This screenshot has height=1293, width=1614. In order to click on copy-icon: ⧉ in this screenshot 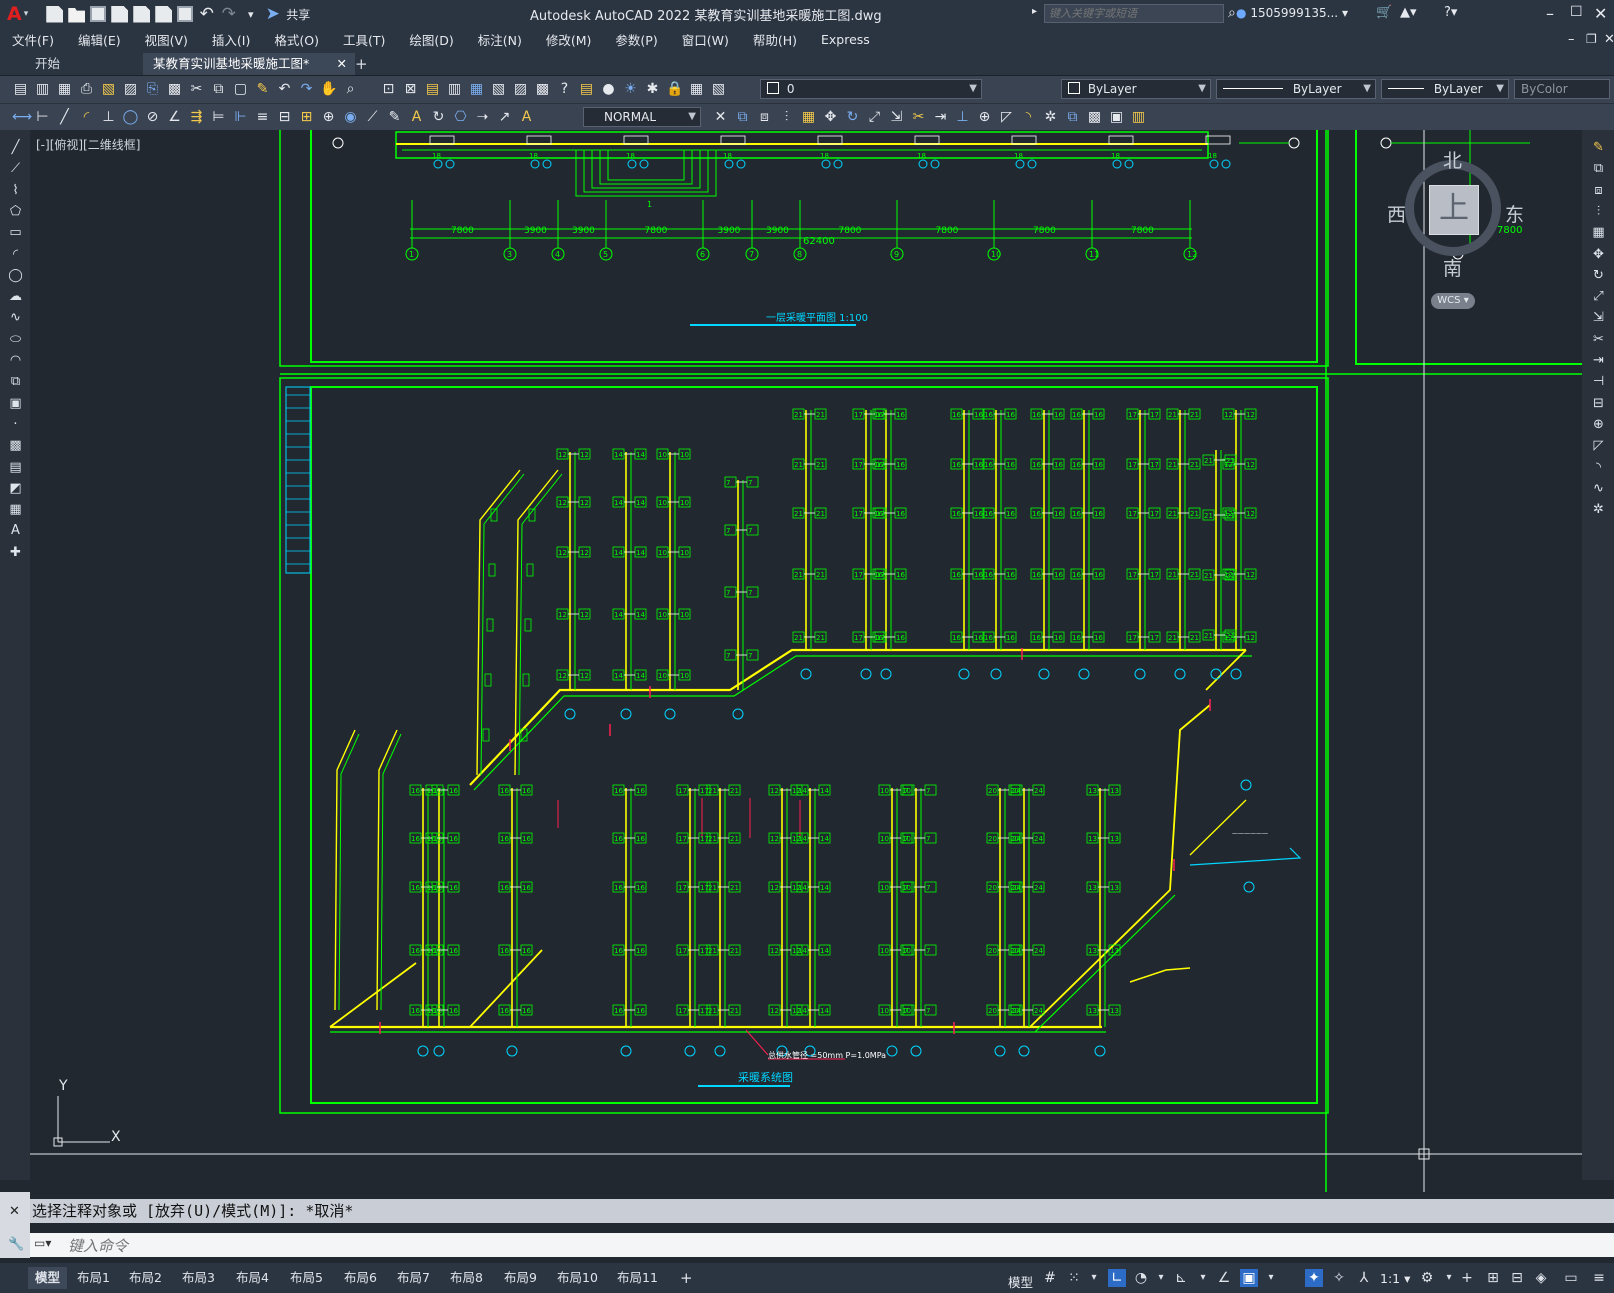, I will do `click(1598, 168)`.